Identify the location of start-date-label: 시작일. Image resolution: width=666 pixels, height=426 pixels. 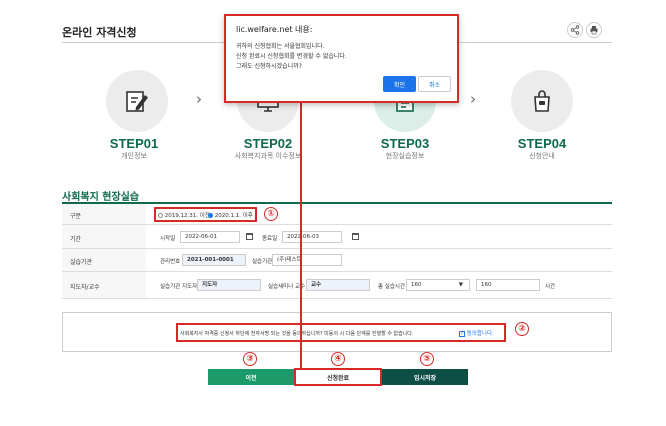
(168, 239).